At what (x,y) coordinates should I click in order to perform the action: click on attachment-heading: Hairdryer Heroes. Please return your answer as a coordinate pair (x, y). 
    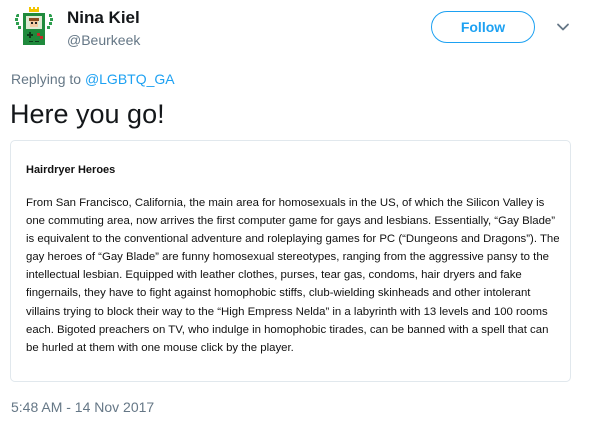
    Looking at the image, I should click on (71, 170).